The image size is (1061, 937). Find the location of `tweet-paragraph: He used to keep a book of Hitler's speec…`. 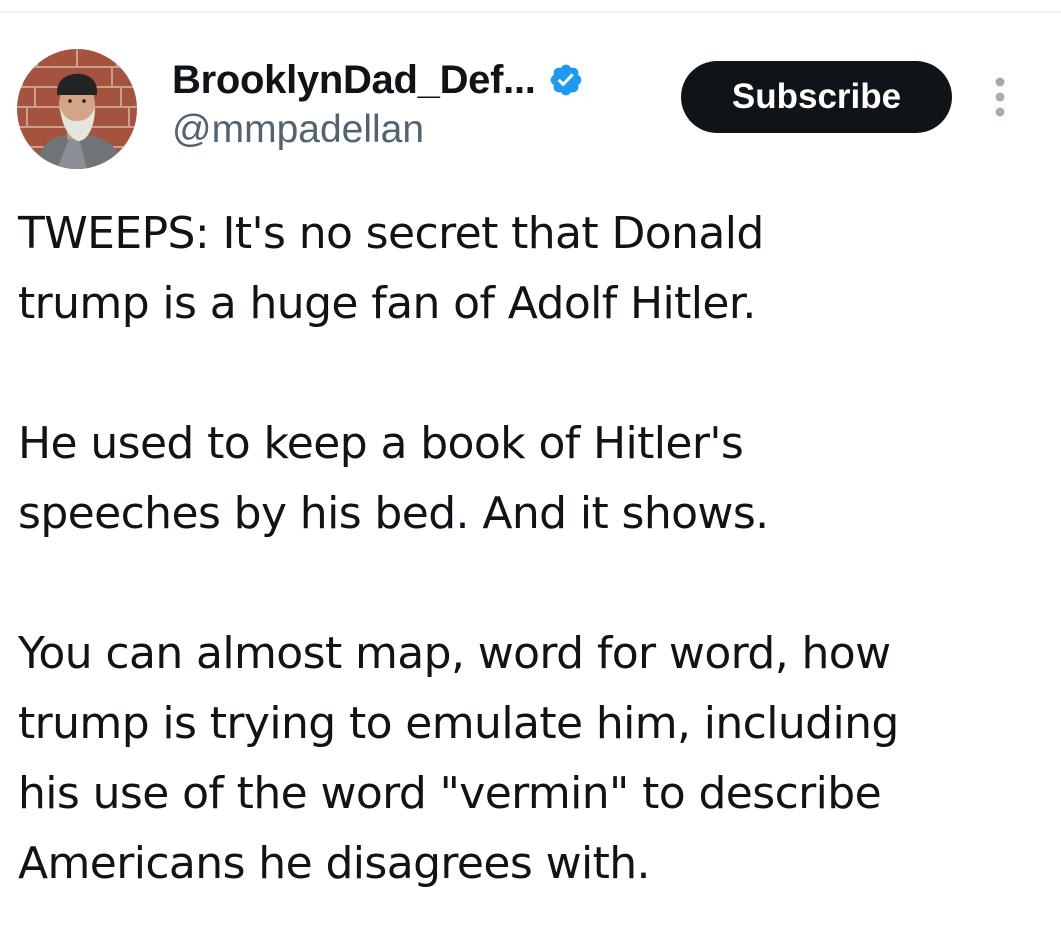

tweet-paragraph: He used to keep a book of Hitler's speec… is located at coordinates (393, 478).